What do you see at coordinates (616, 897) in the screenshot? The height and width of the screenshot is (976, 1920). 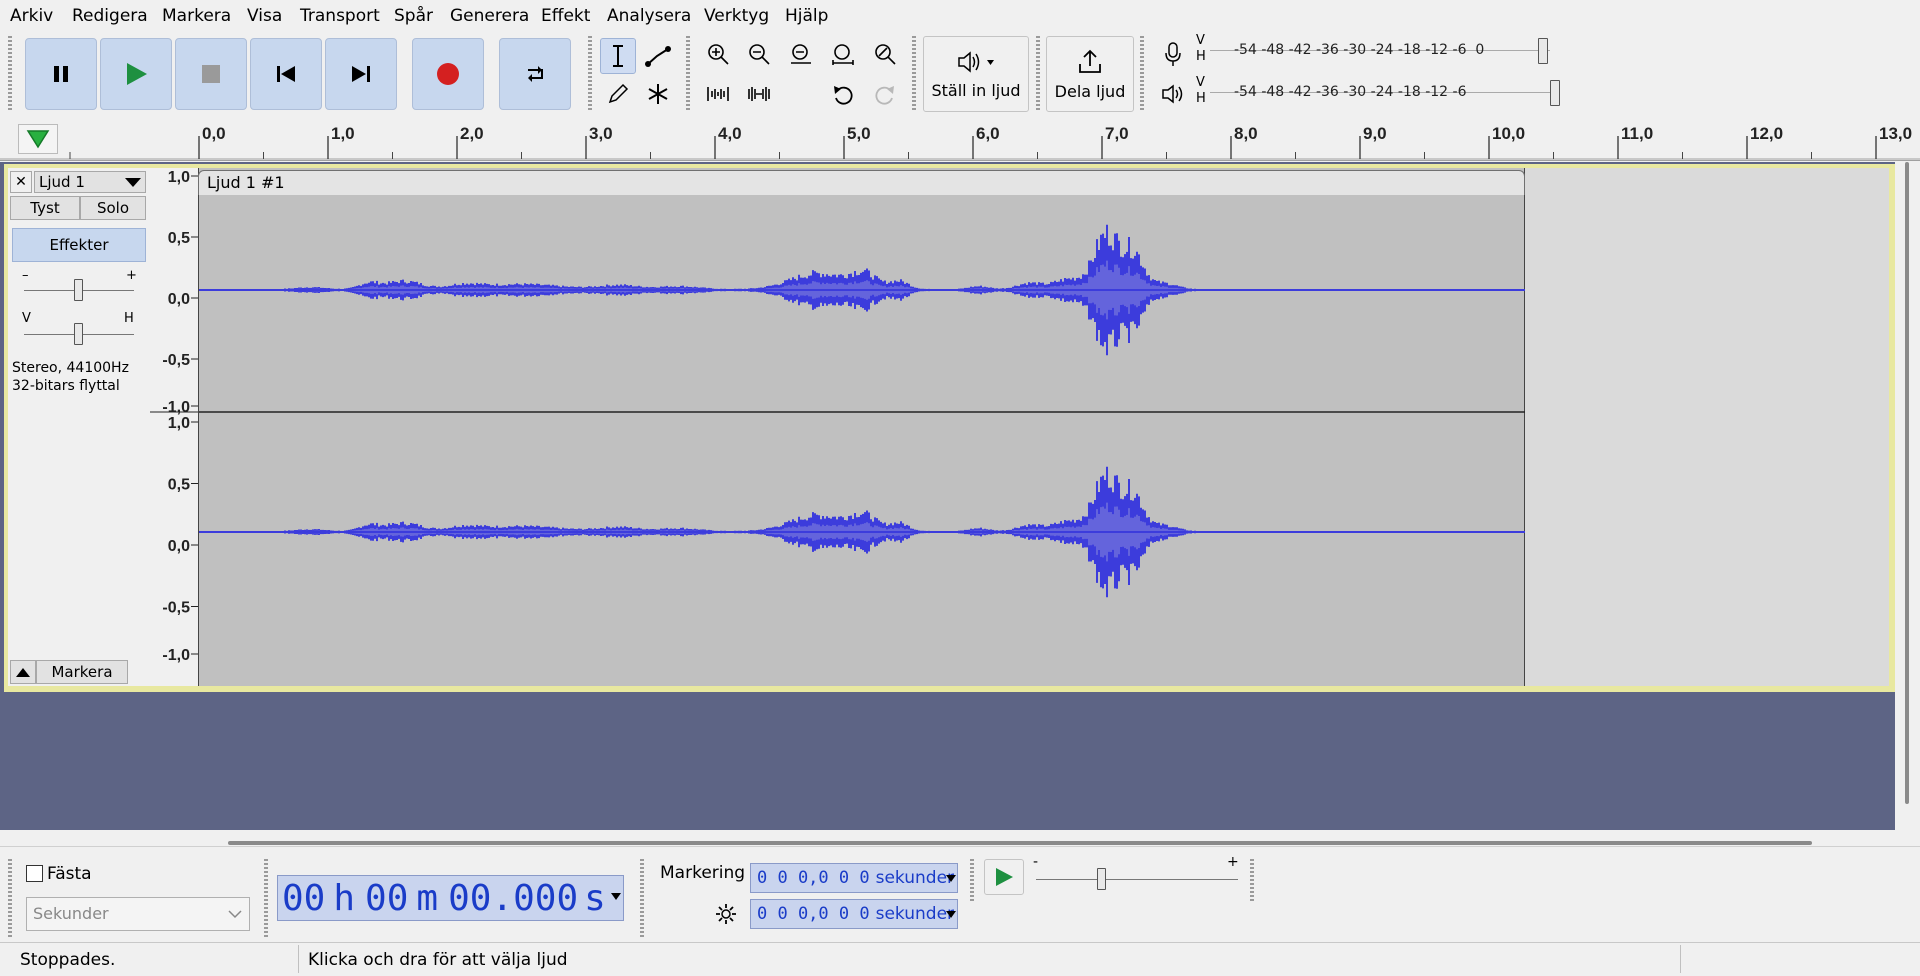 I see `time-format-dropdown-icon` at bounding box center [616, 897].